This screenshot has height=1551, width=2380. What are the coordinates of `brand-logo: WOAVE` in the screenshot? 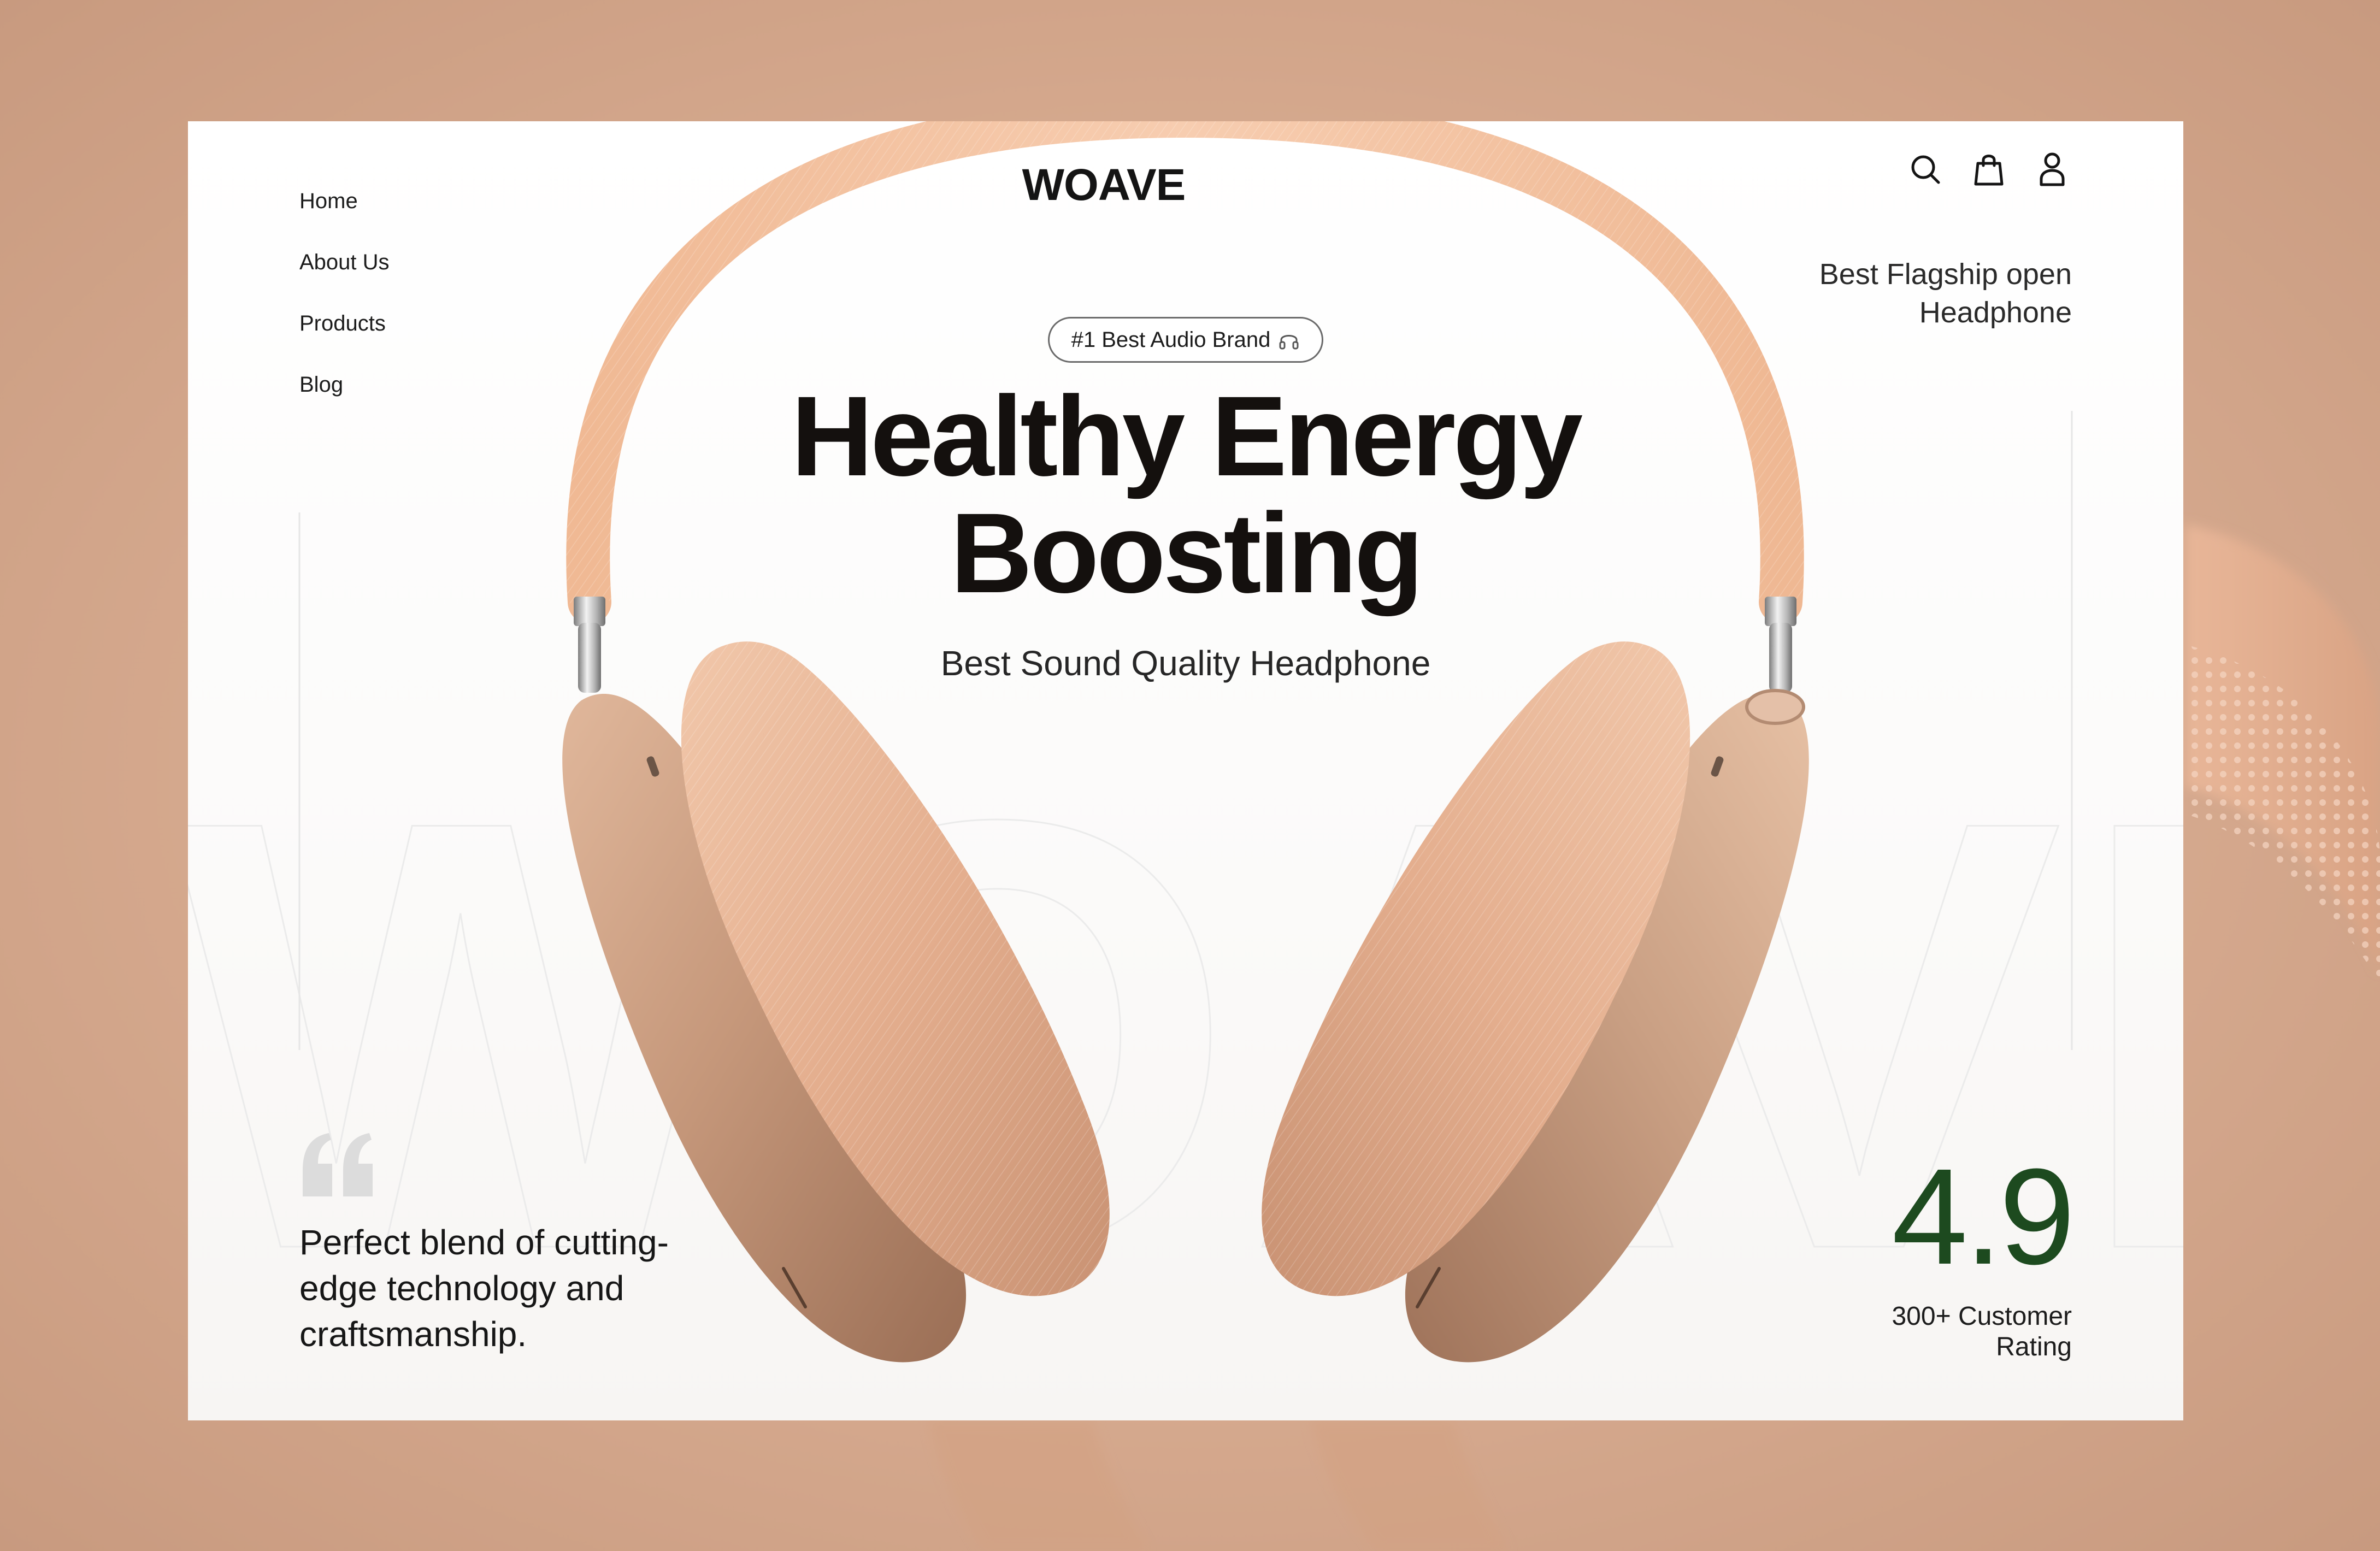 It's located at (1104, 185).